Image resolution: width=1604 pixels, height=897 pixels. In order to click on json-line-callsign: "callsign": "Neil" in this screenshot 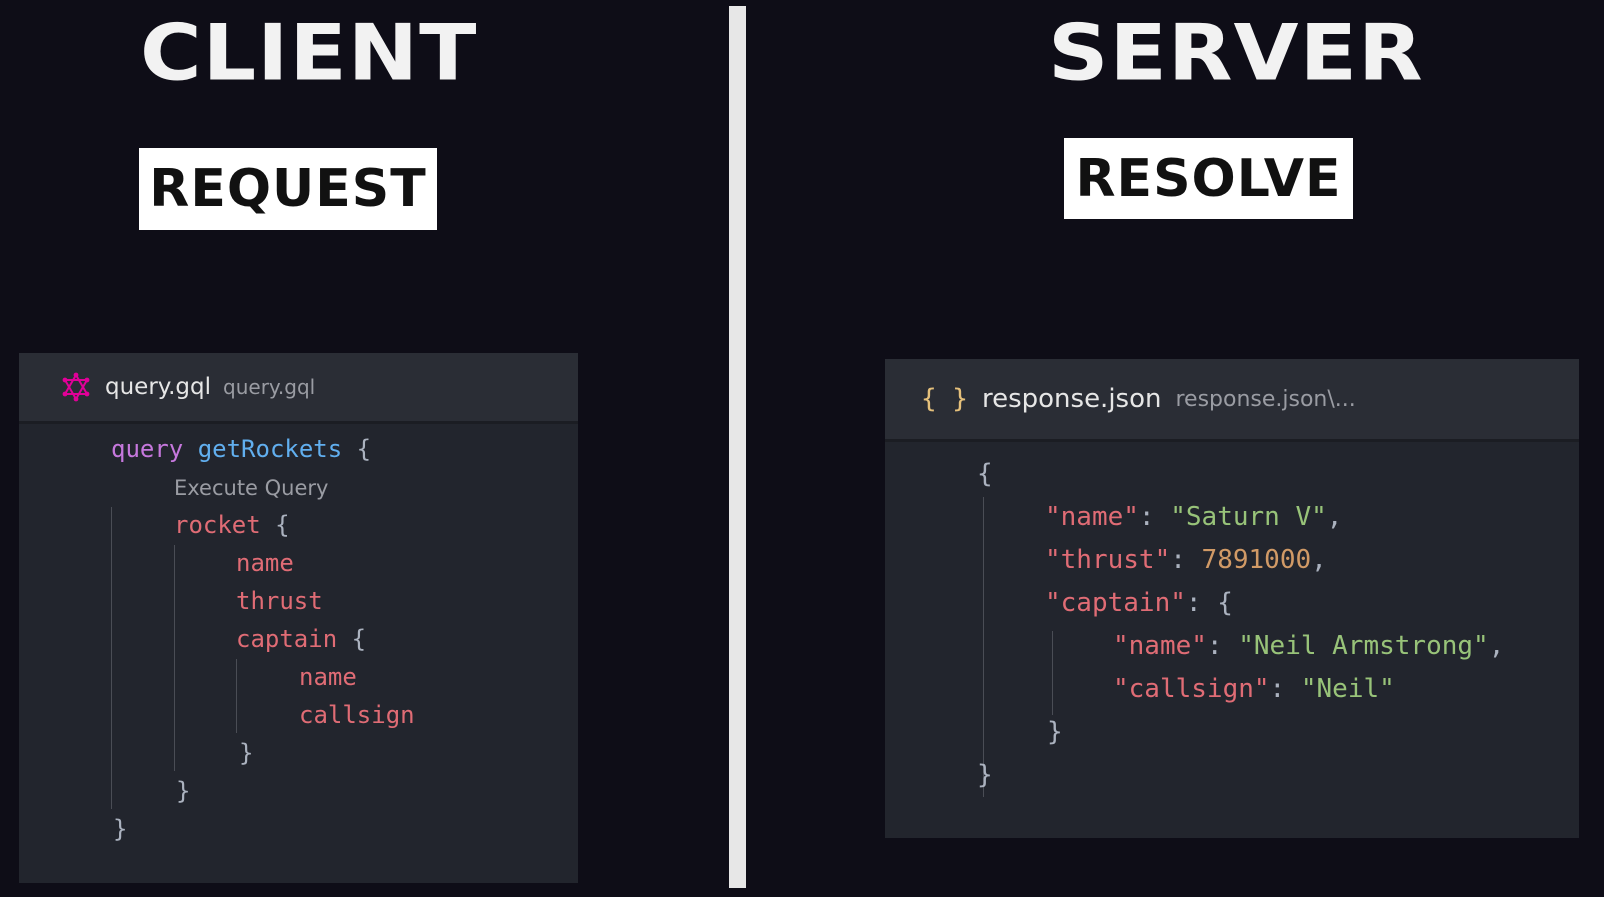, I will do `click(1254, 689)`.